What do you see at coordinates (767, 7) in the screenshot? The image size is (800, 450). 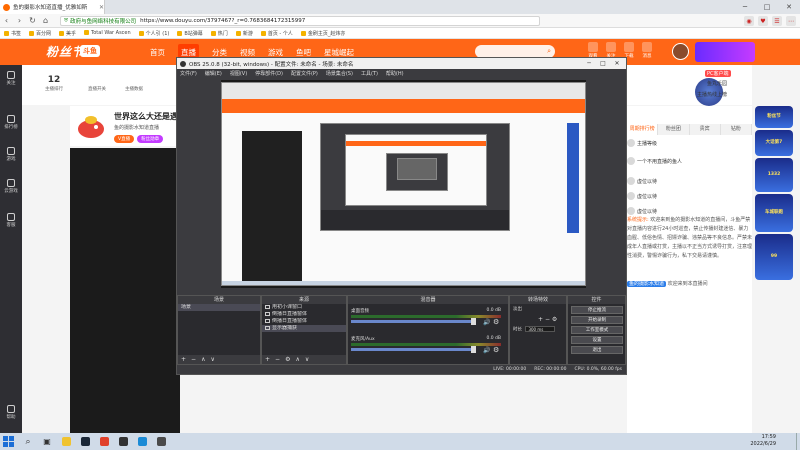 I see `maximize-button: □` at bounding box center [767, 7].